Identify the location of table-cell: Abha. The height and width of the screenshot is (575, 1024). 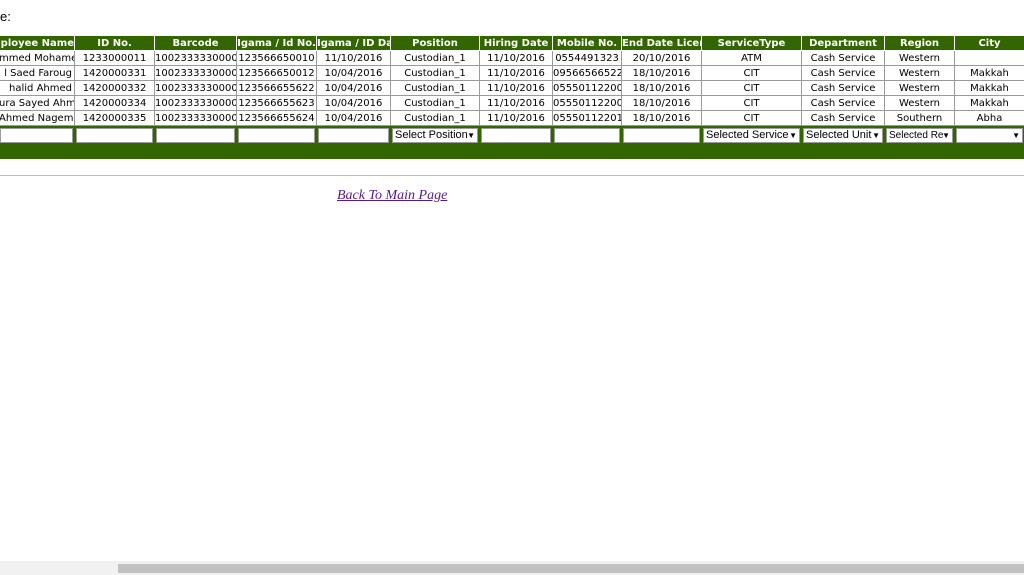
(989, 118).